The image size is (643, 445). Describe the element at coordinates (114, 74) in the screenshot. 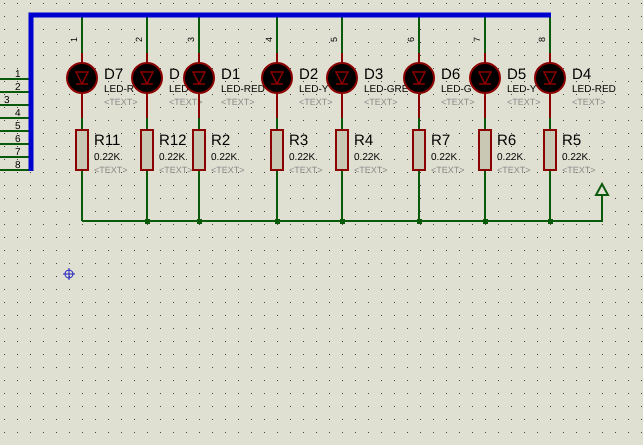

I see `component-name: D7` at that location.